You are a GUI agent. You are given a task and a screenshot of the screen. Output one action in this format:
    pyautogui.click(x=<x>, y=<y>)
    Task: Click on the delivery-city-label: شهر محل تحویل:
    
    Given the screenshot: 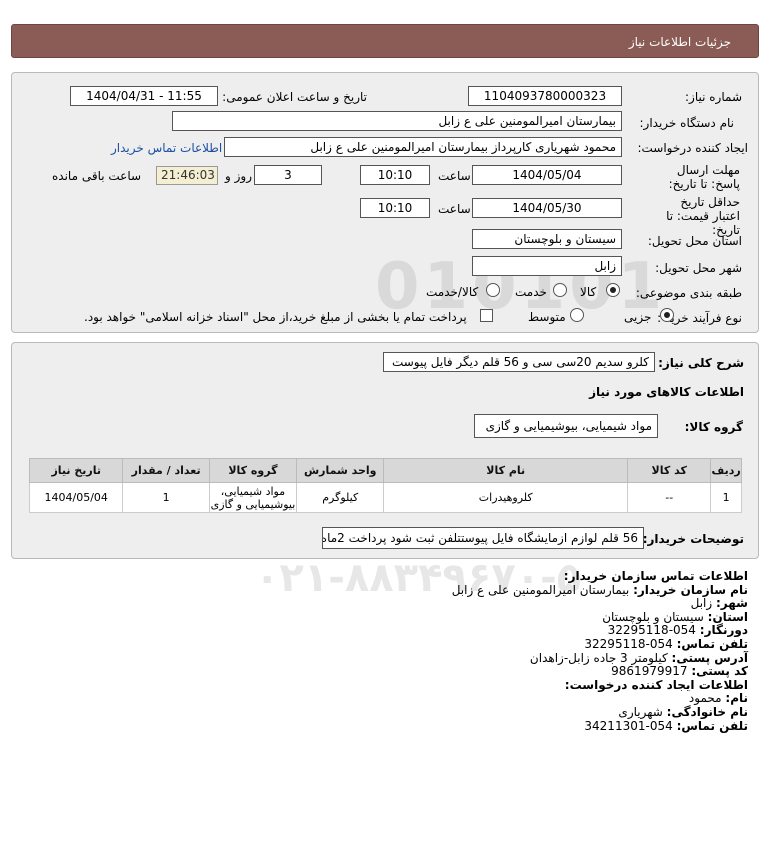 What is the action you would take?
    pyautogui.click(x=698, y=268)
    